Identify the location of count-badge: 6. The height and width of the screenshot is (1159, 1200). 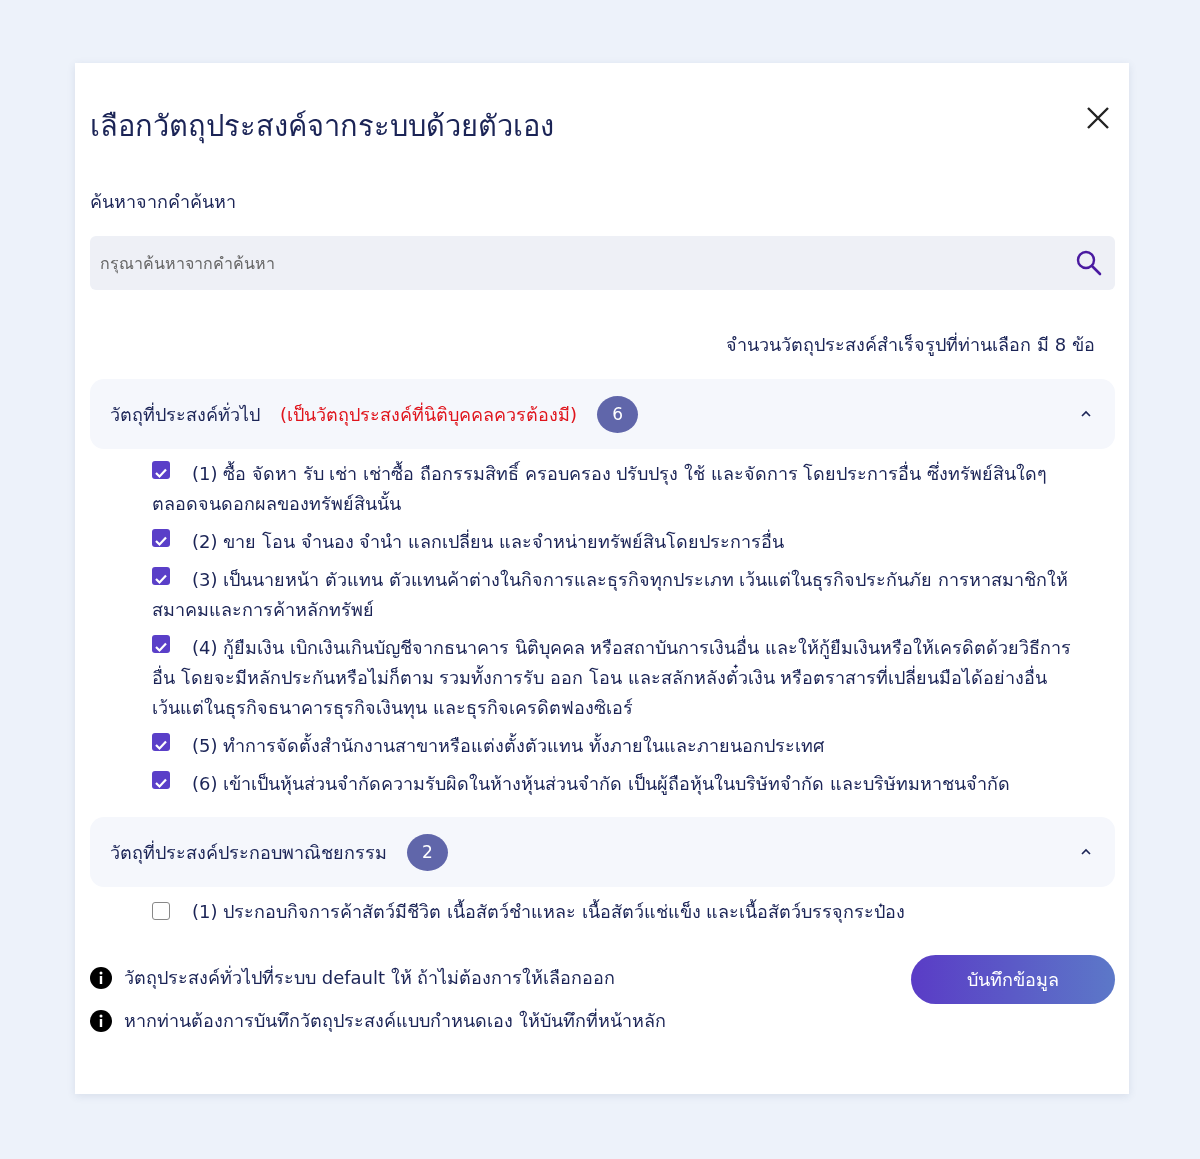
(618, 414).